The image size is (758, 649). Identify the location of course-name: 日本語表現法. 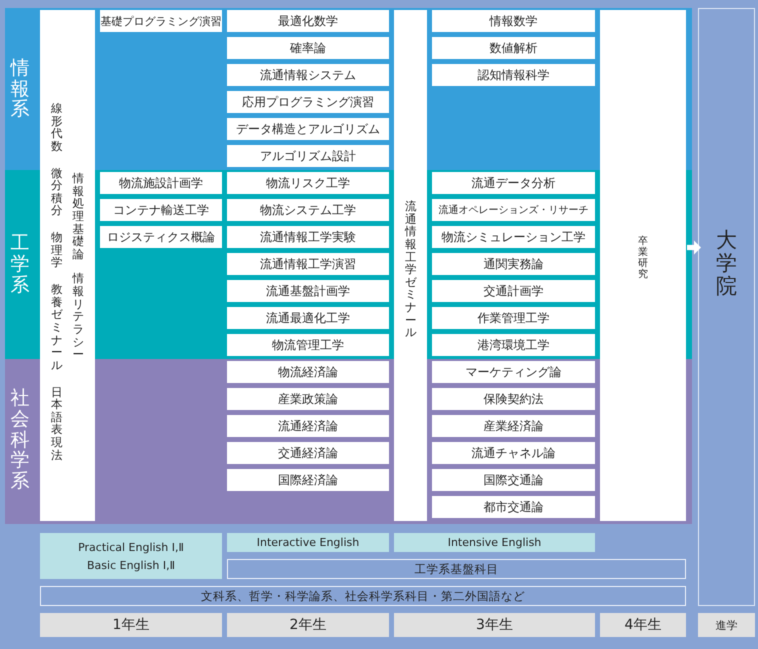
(56, 424).